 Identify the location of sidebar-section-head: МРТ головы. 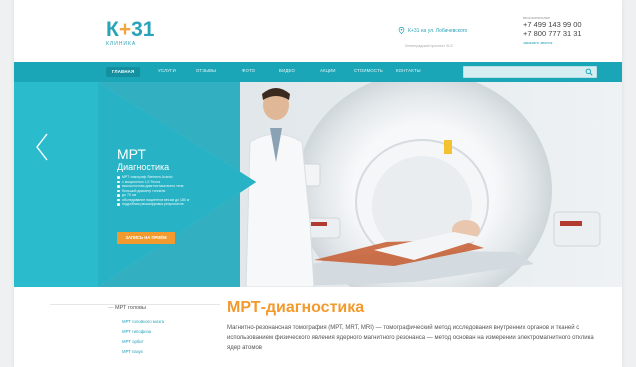
(164, 308).